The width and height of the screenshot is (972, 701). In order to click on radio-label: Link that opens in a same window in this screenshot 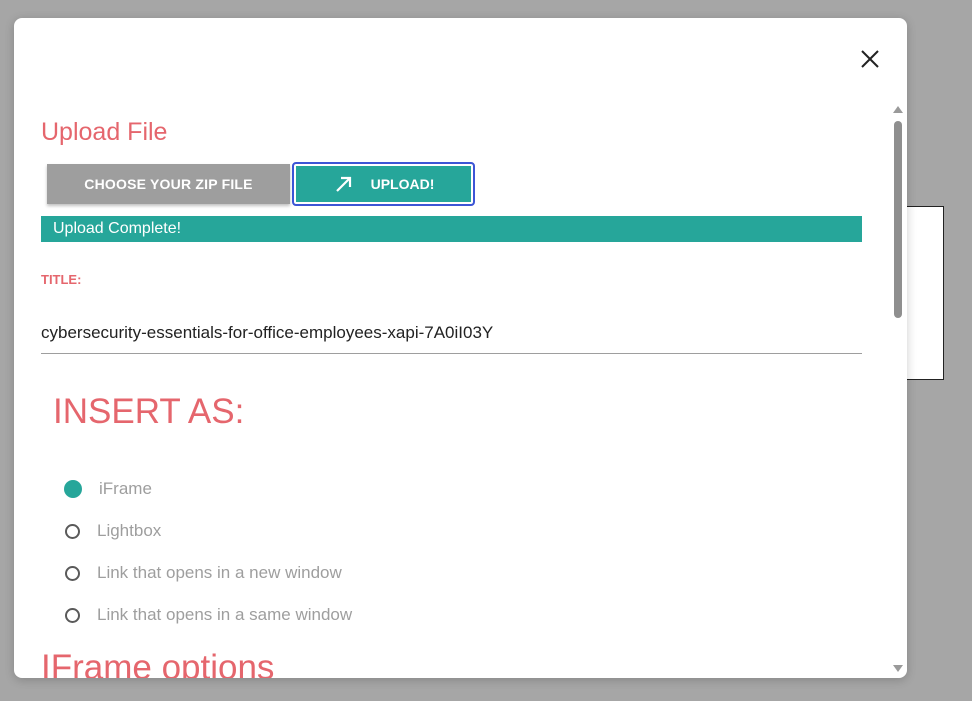, I will do `click(225, 614)`.